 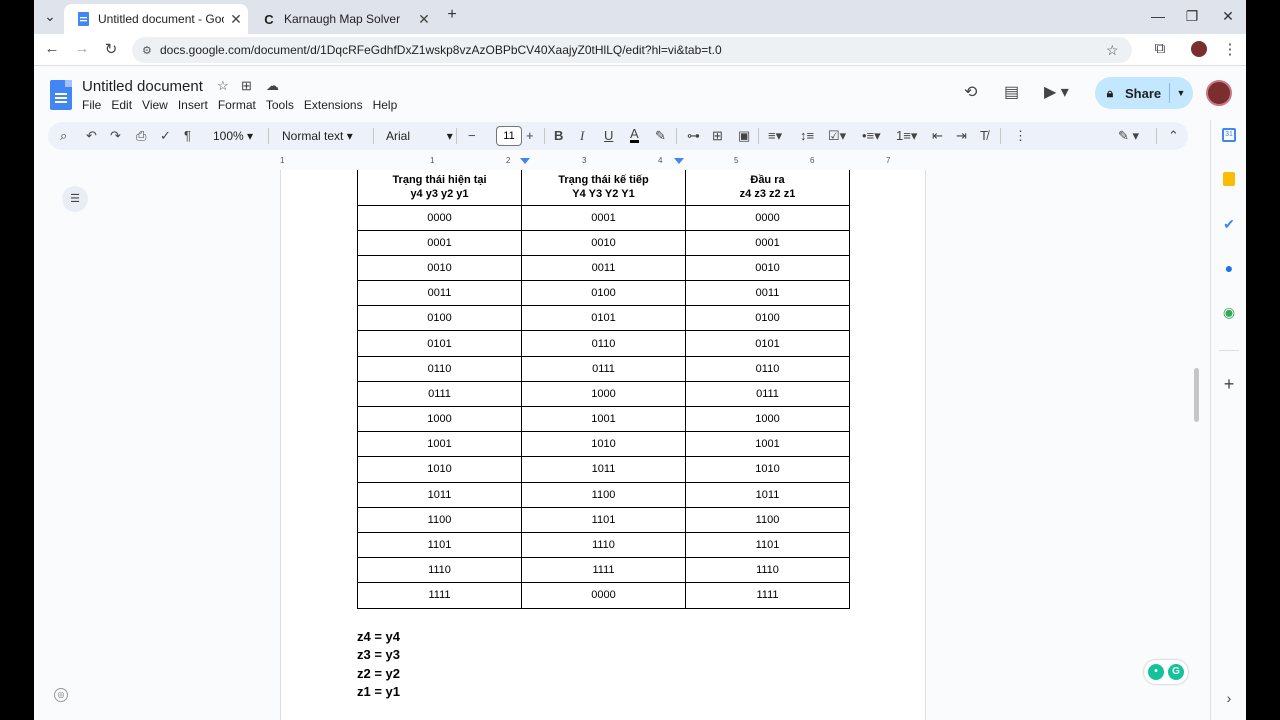 I want to click on cell-current-state: 1001, so click(x=439, y=444).